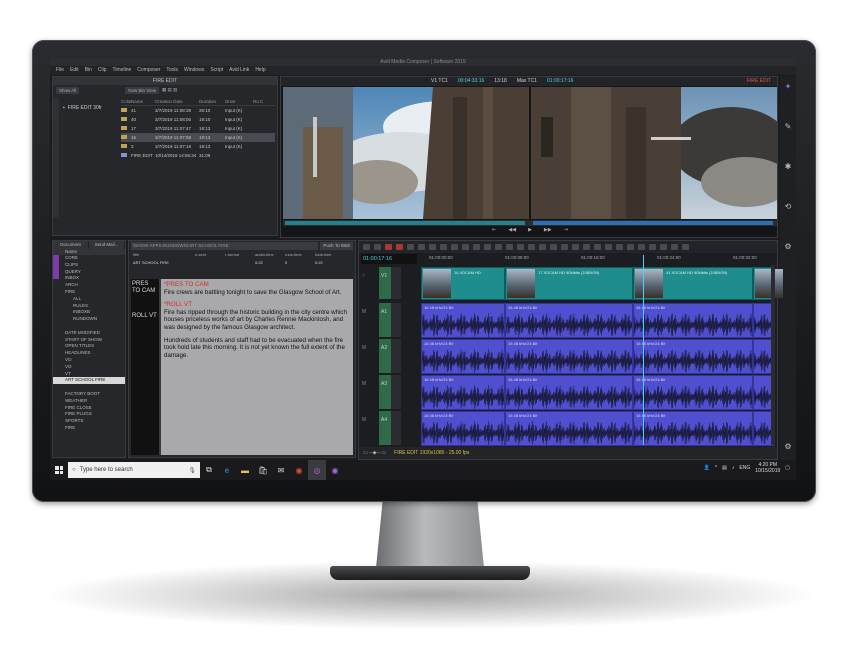 The image size is (860, 654). I want to click on tree-item: CORE, so click(89, 258).